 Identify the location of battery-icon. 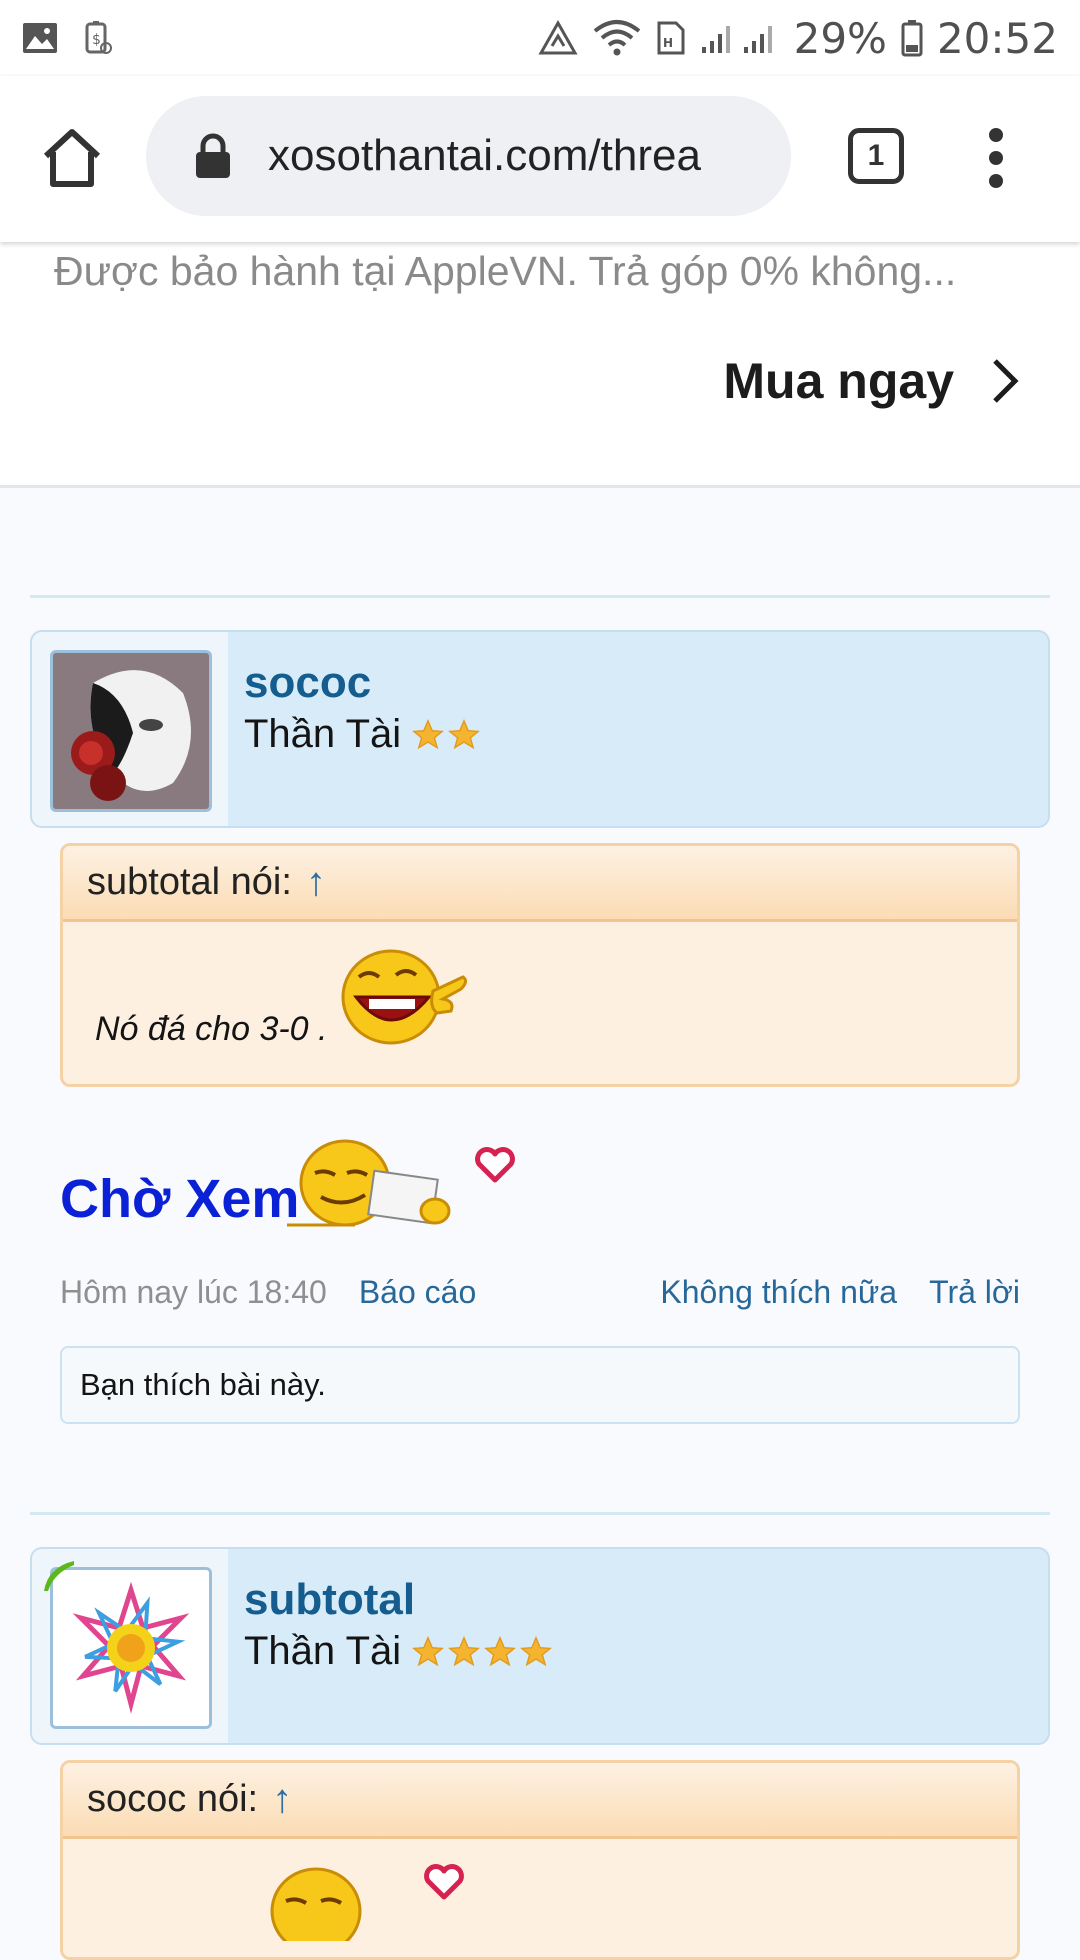
(912, 38).